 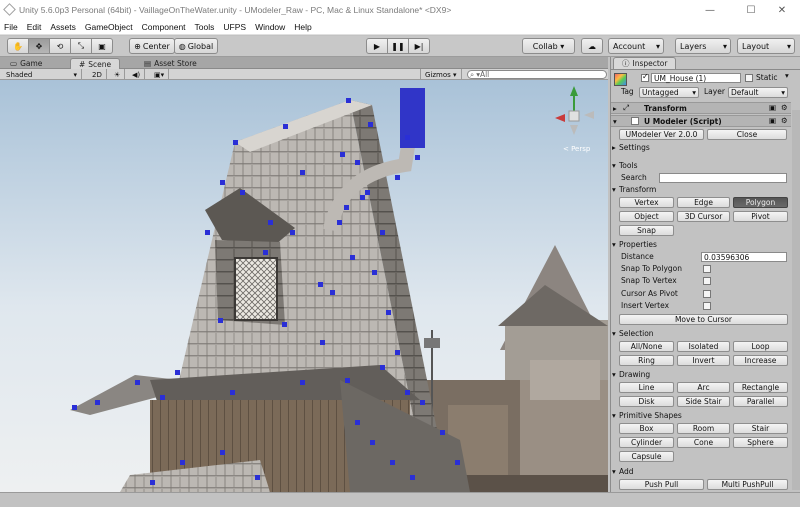 What do you see at coordinates (710, 10) in the screenshot?
I see `minimize-button: —` at bounding box center [710, 10].